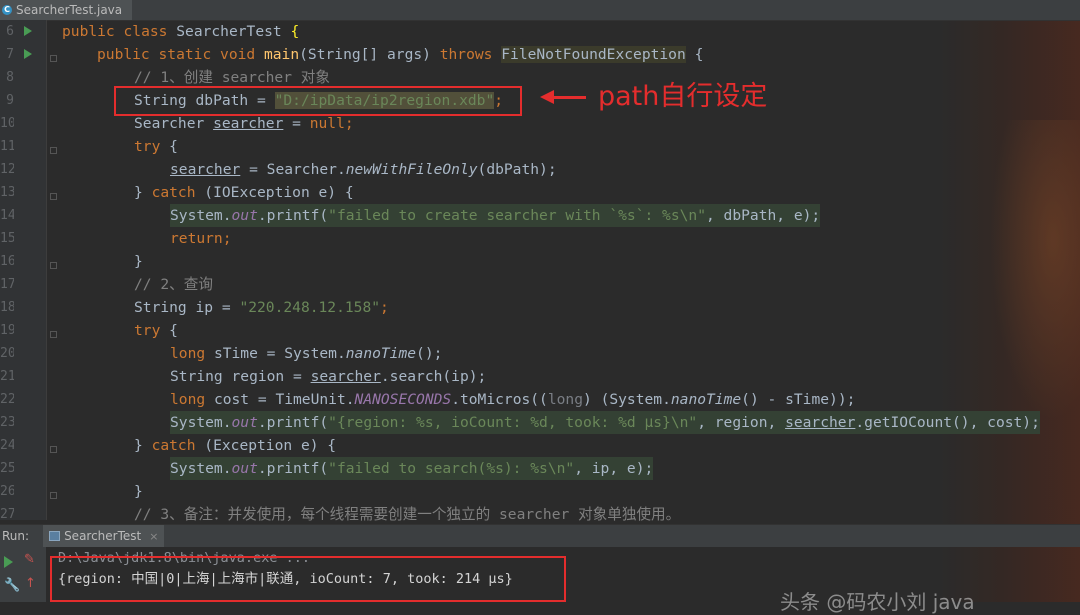 This screenshot has height=615, width=1080. Describe the element at coordinates (7, 284) in the screenshot. I see `line-number: 17` at that location.